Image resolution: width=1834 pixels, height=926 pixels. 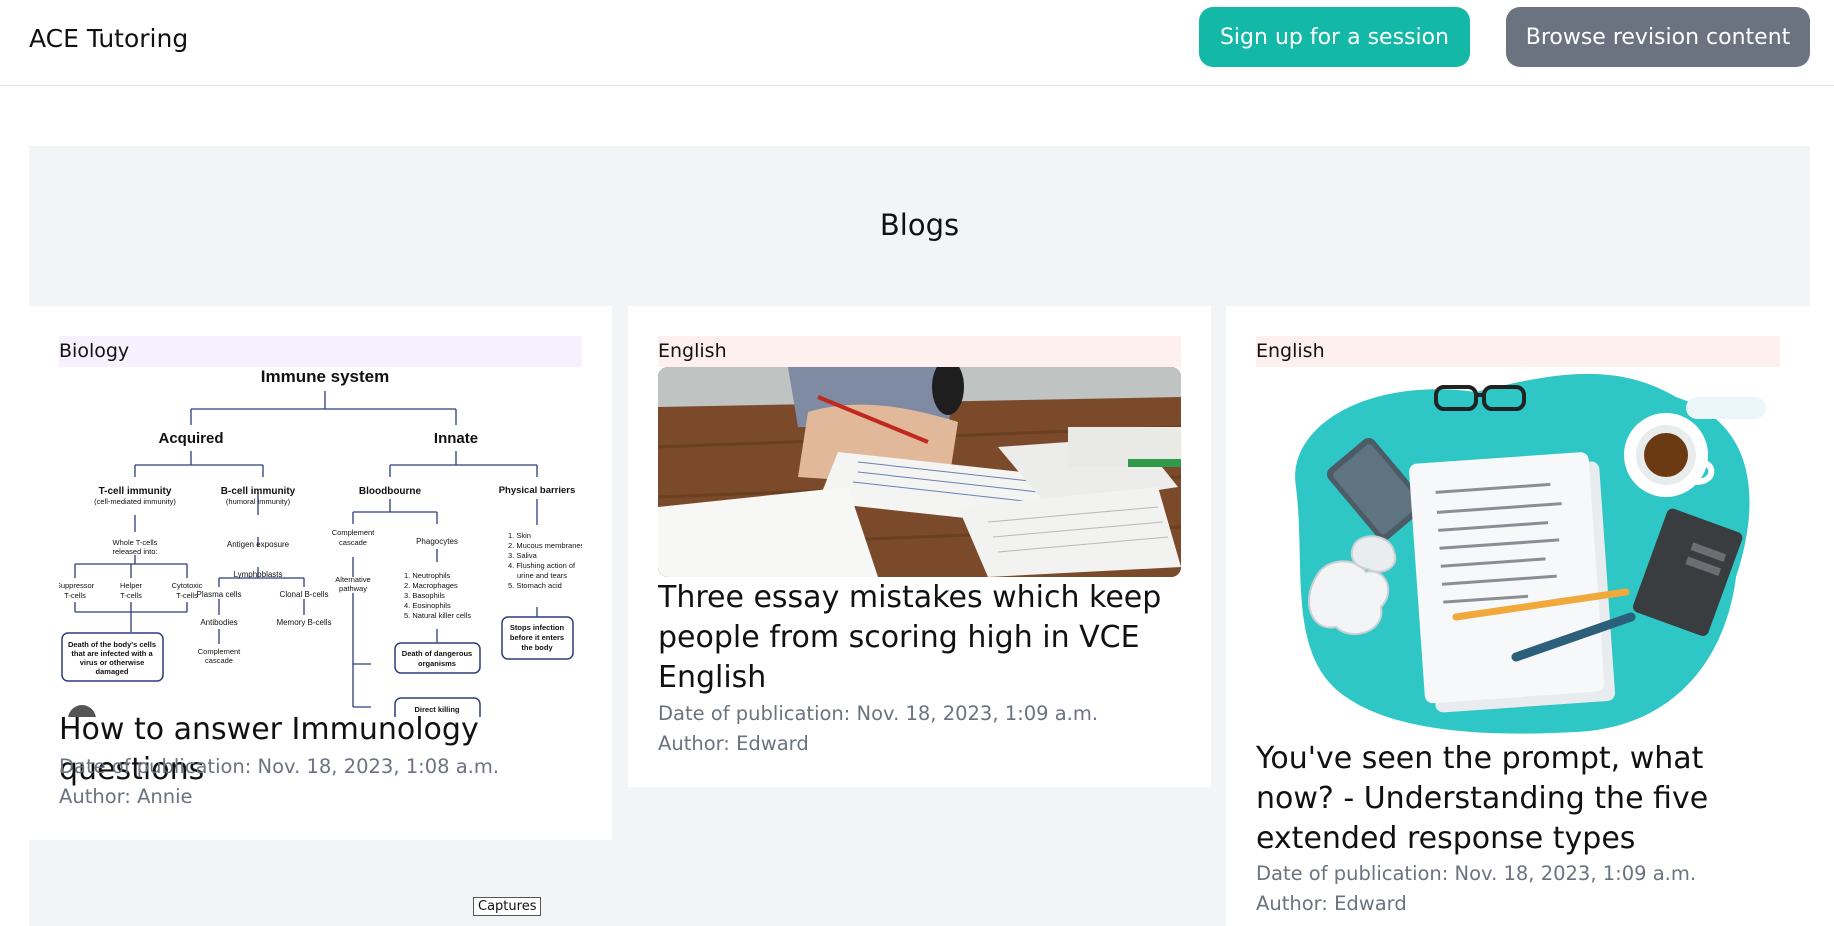 I want to click on diagram-suppressor-label: Suppressor, so click(x=77, y=585).